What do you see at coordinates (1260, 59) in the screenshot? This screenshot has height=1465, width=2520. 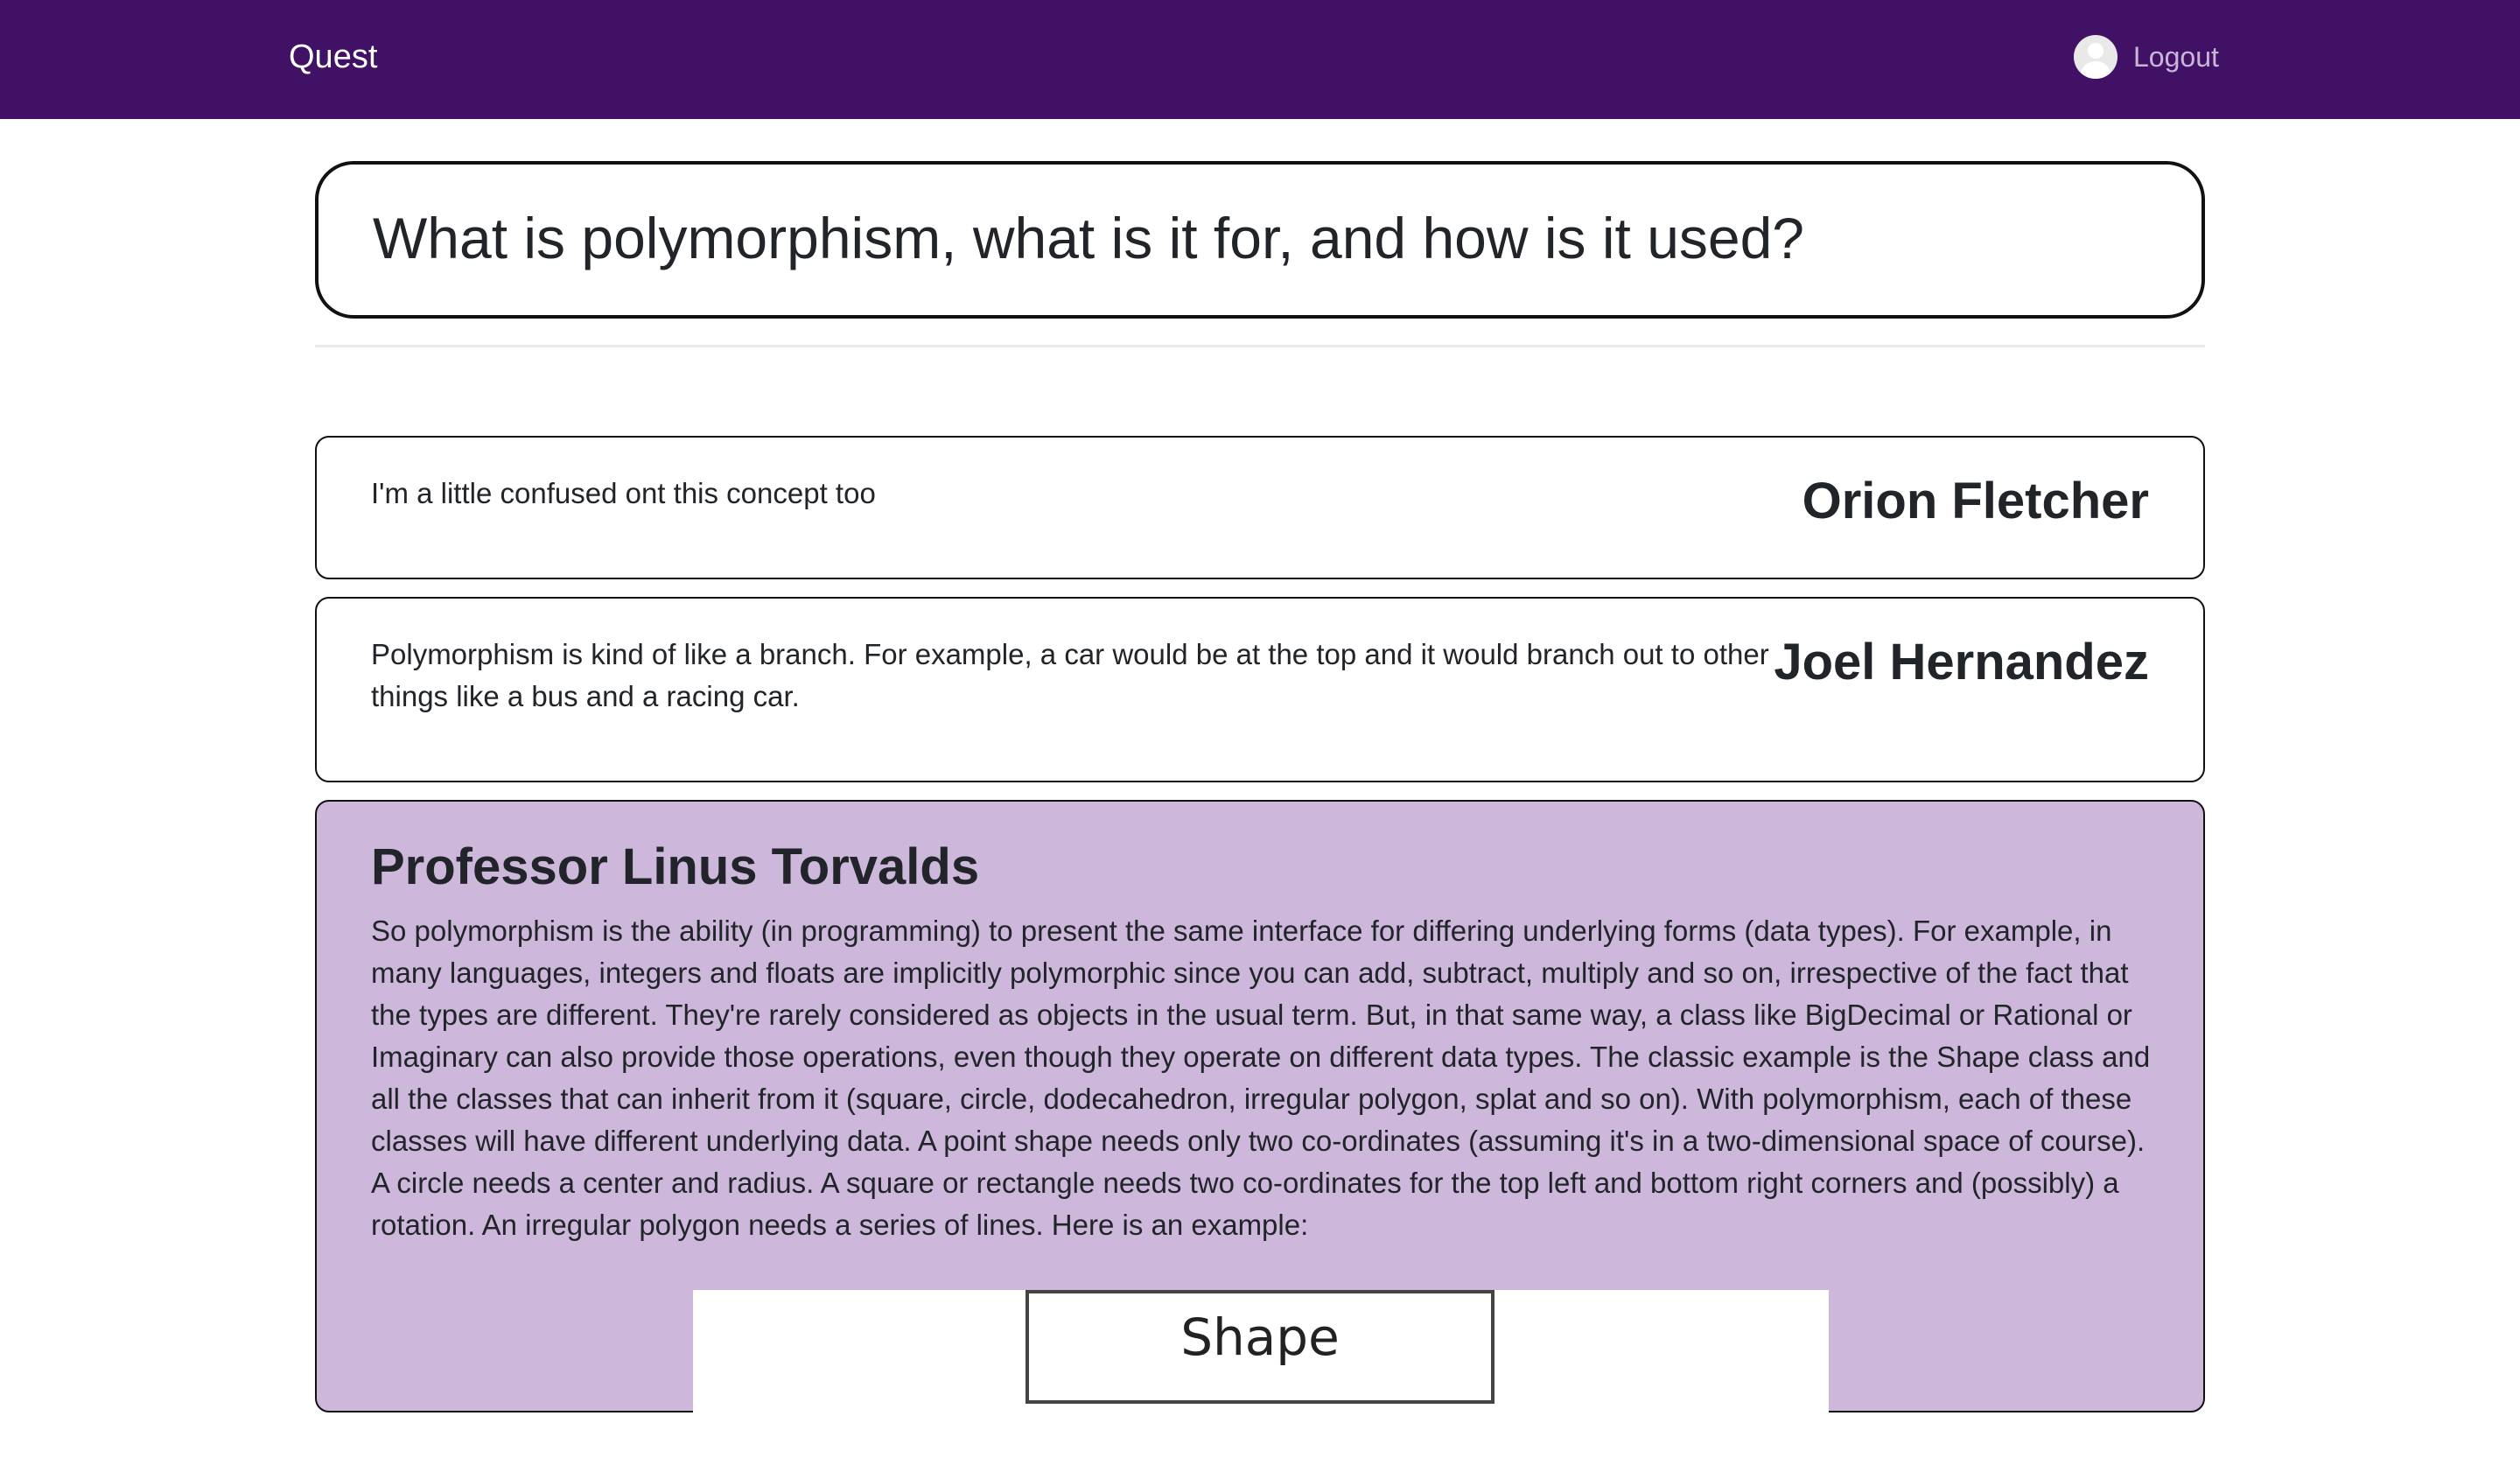 I see `top-navbar: Quest Logout` at bounding box center [1260, 59].